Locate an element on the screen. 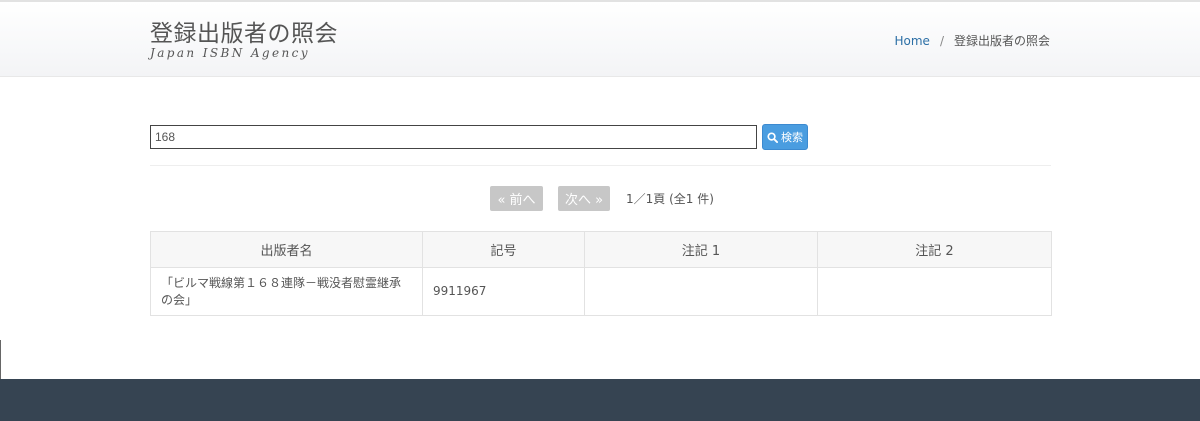 The image size is (1200, 421). search-icon is located at coordinates (772, 137).